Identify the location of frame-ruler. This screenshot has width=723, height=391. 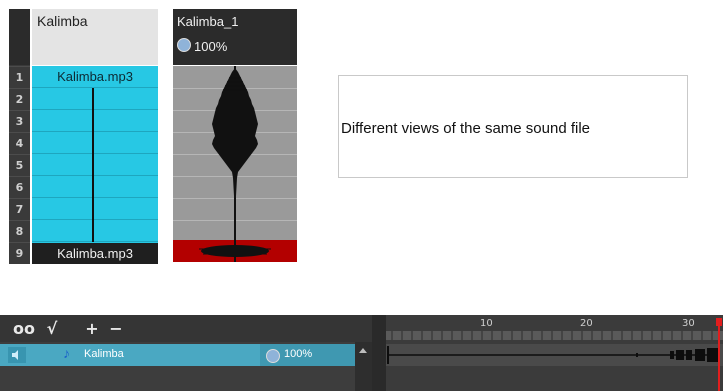
(554, 335).